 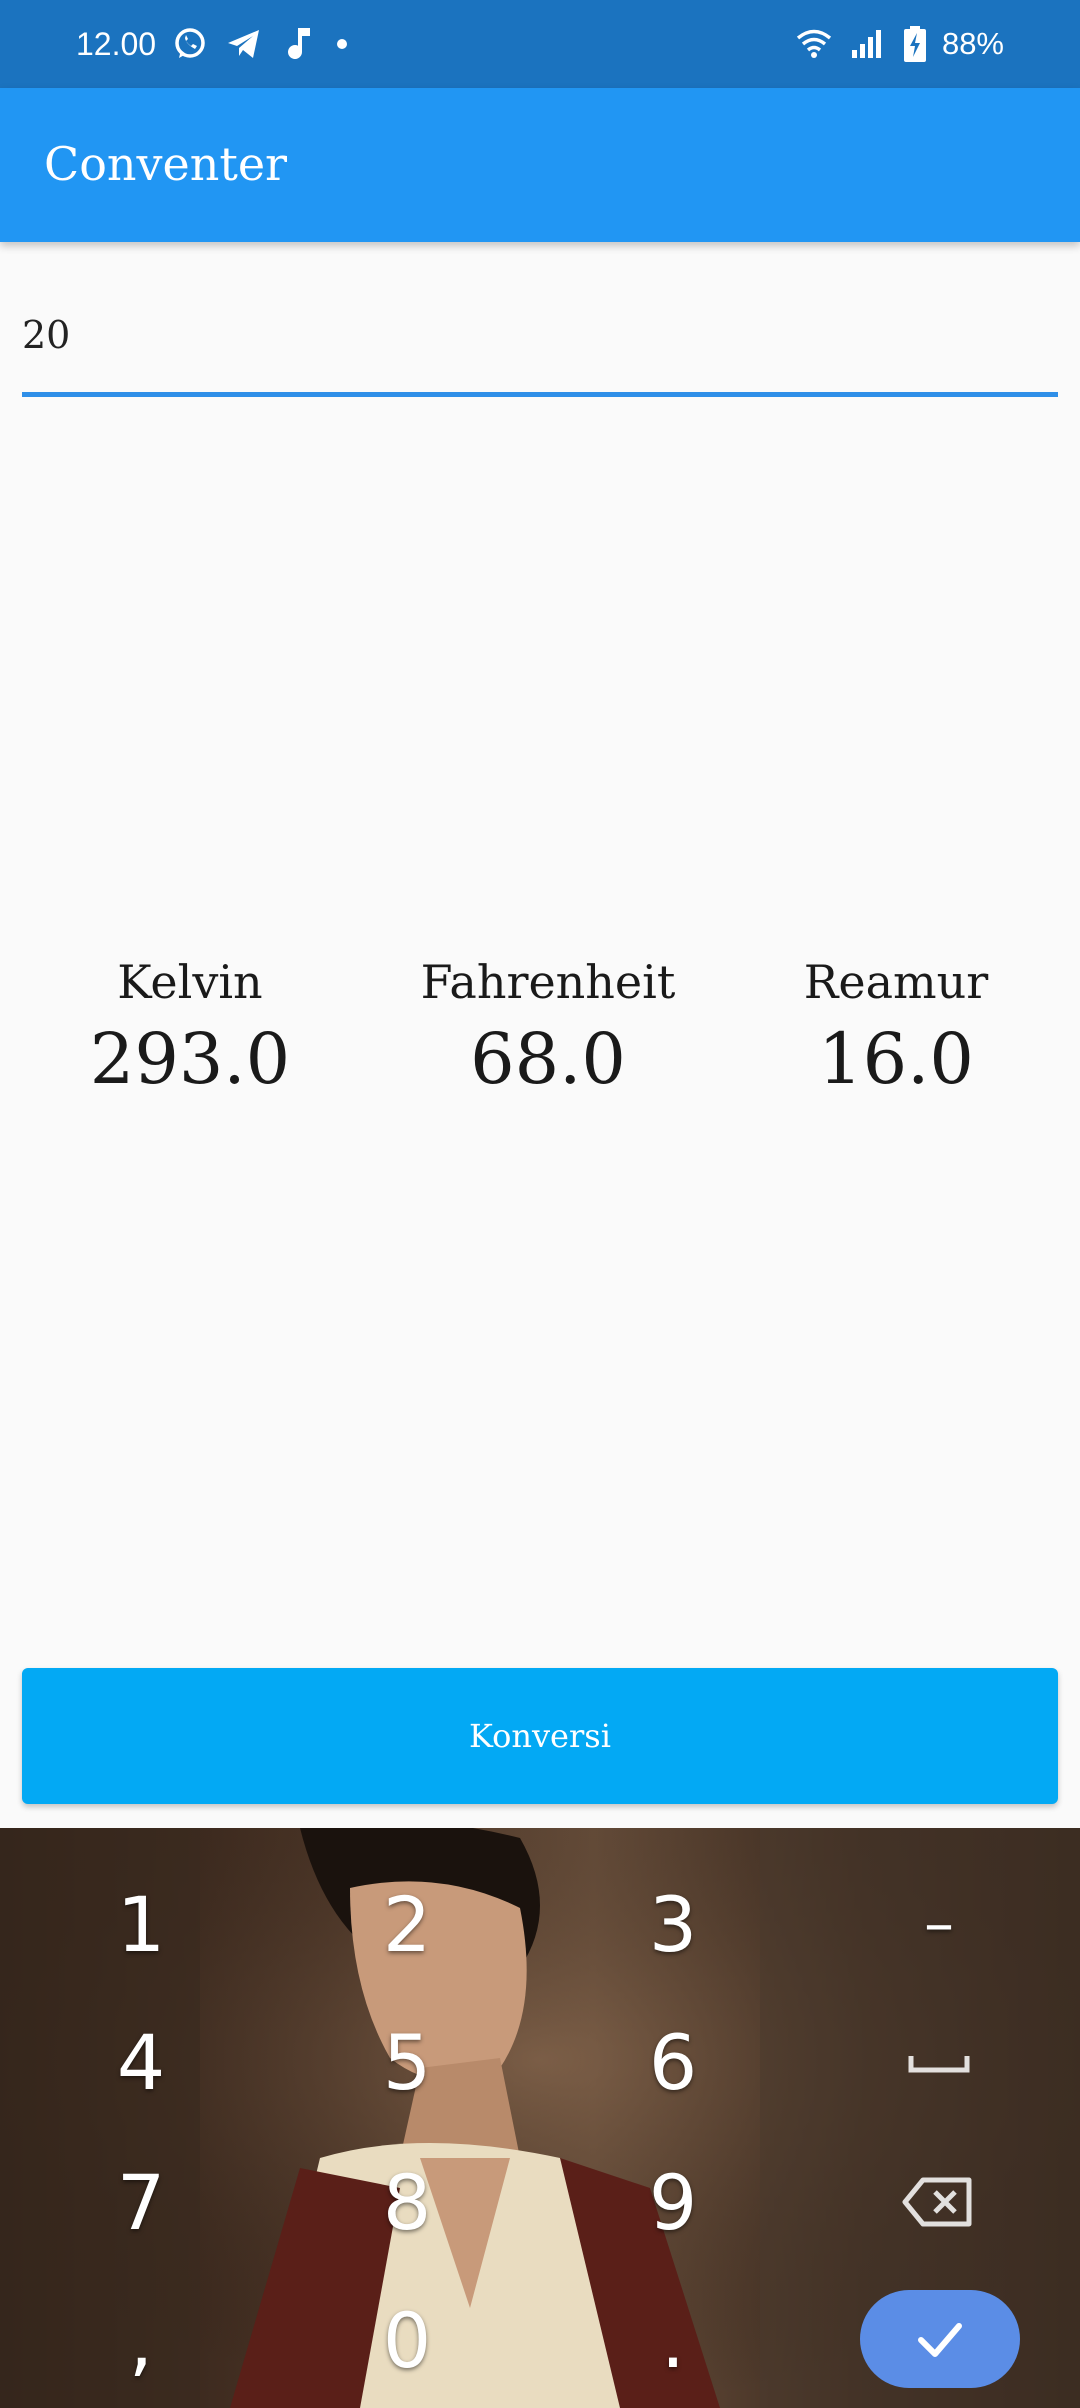 What do you see at coordinates (896, 982) in the screenshot?
I see `reamur-label: Reamur` at bounding box center [896, 982].